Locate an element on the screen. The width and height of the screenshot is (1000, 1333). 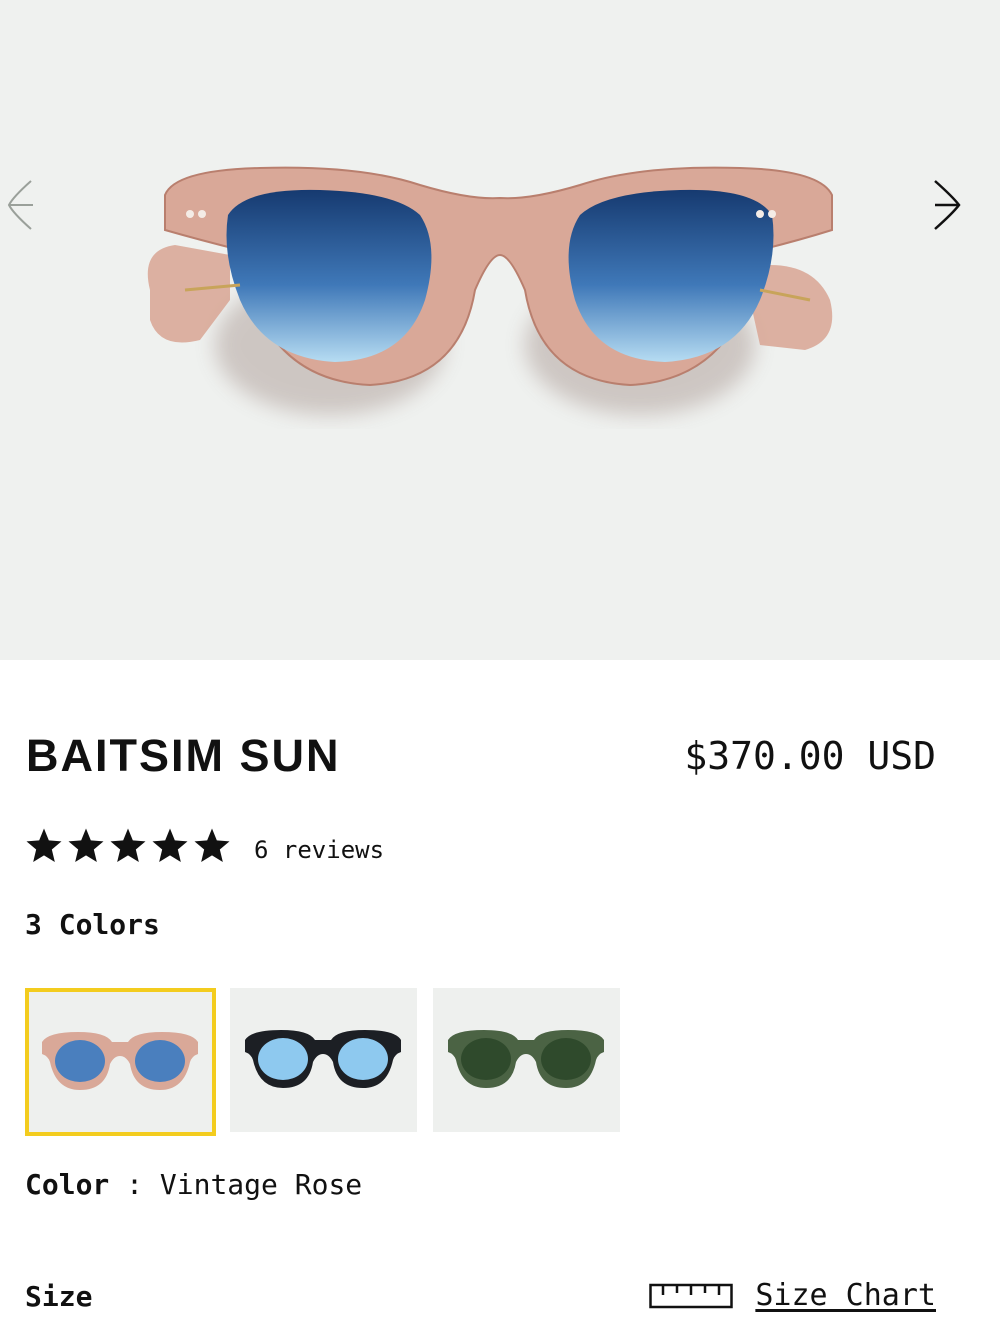
next-image-button is located at coordinates (945, 205).